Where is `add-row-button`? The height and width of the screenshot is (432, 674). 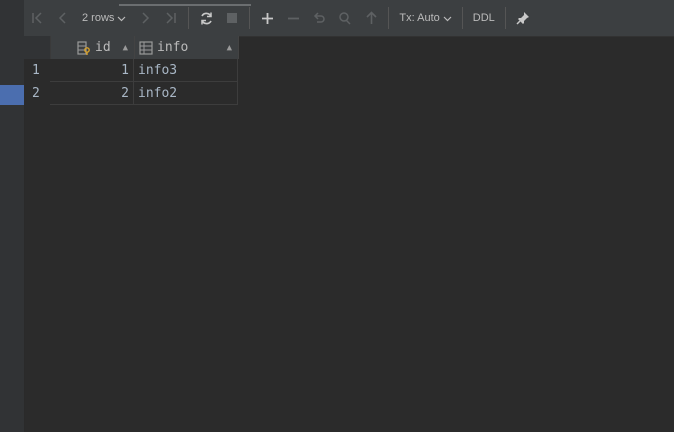
add-row-button is located at coordinates (267, 18).